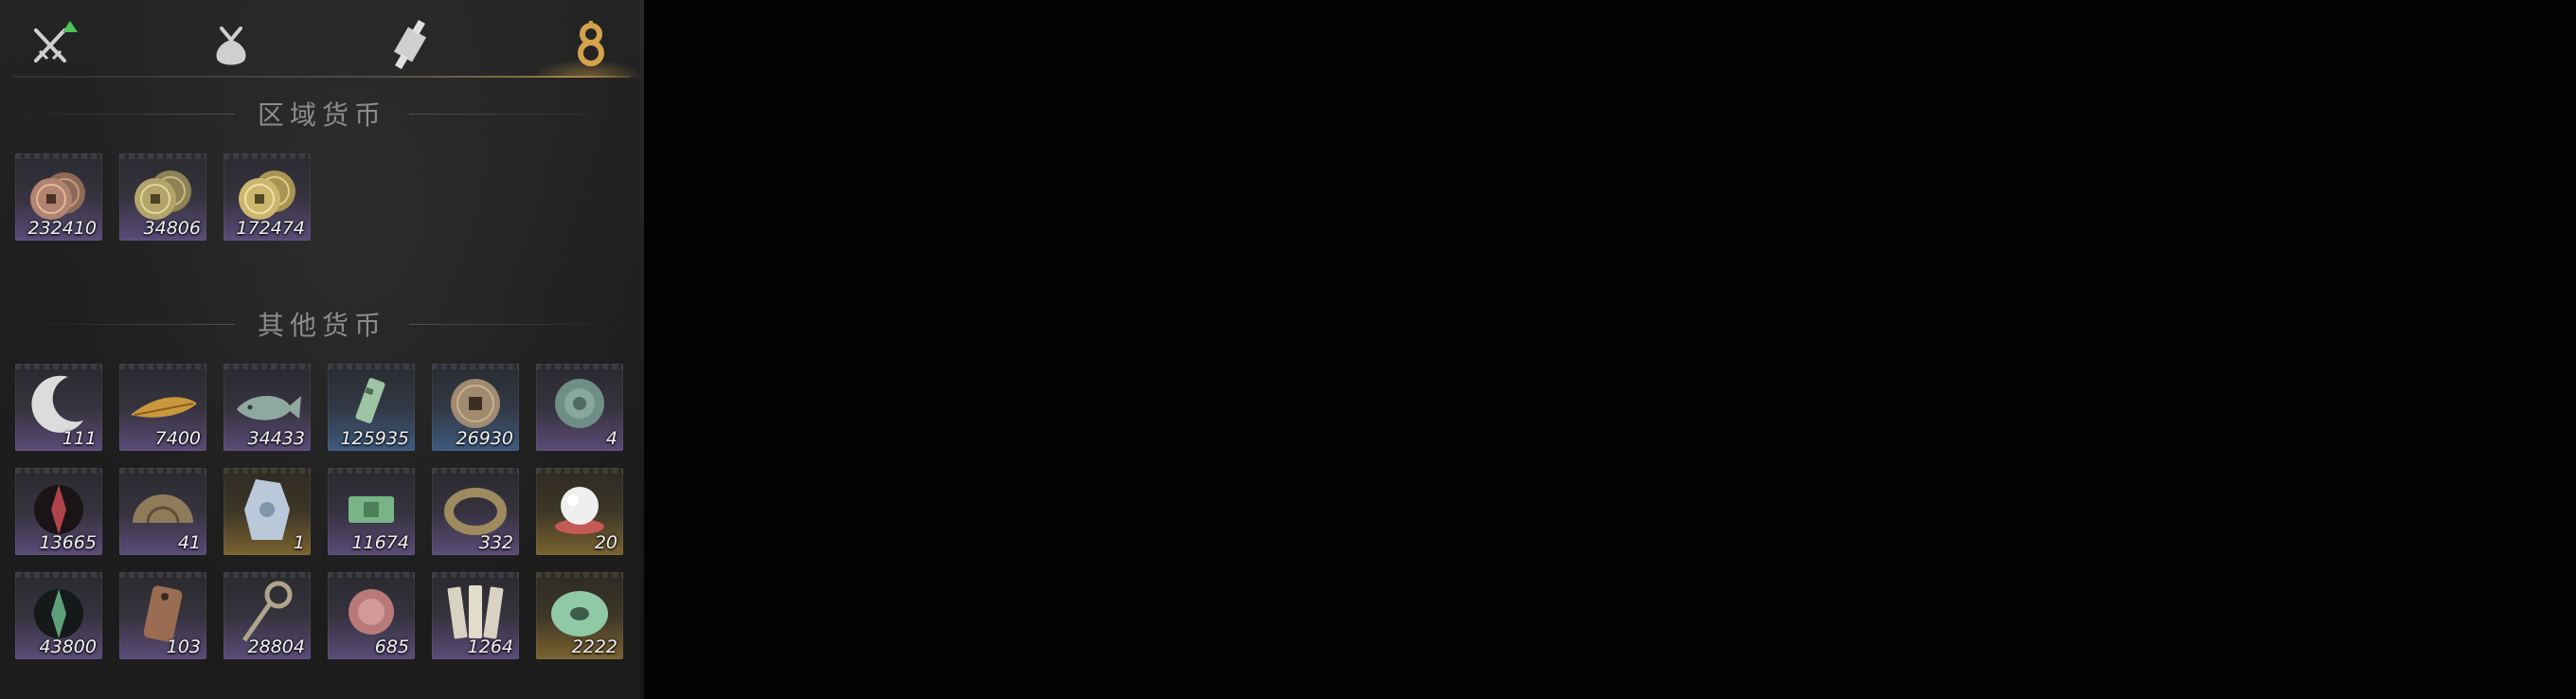  Describe the element at coordinates (276, 646) in the screenshot. I see `item-count: 28804` at that location.